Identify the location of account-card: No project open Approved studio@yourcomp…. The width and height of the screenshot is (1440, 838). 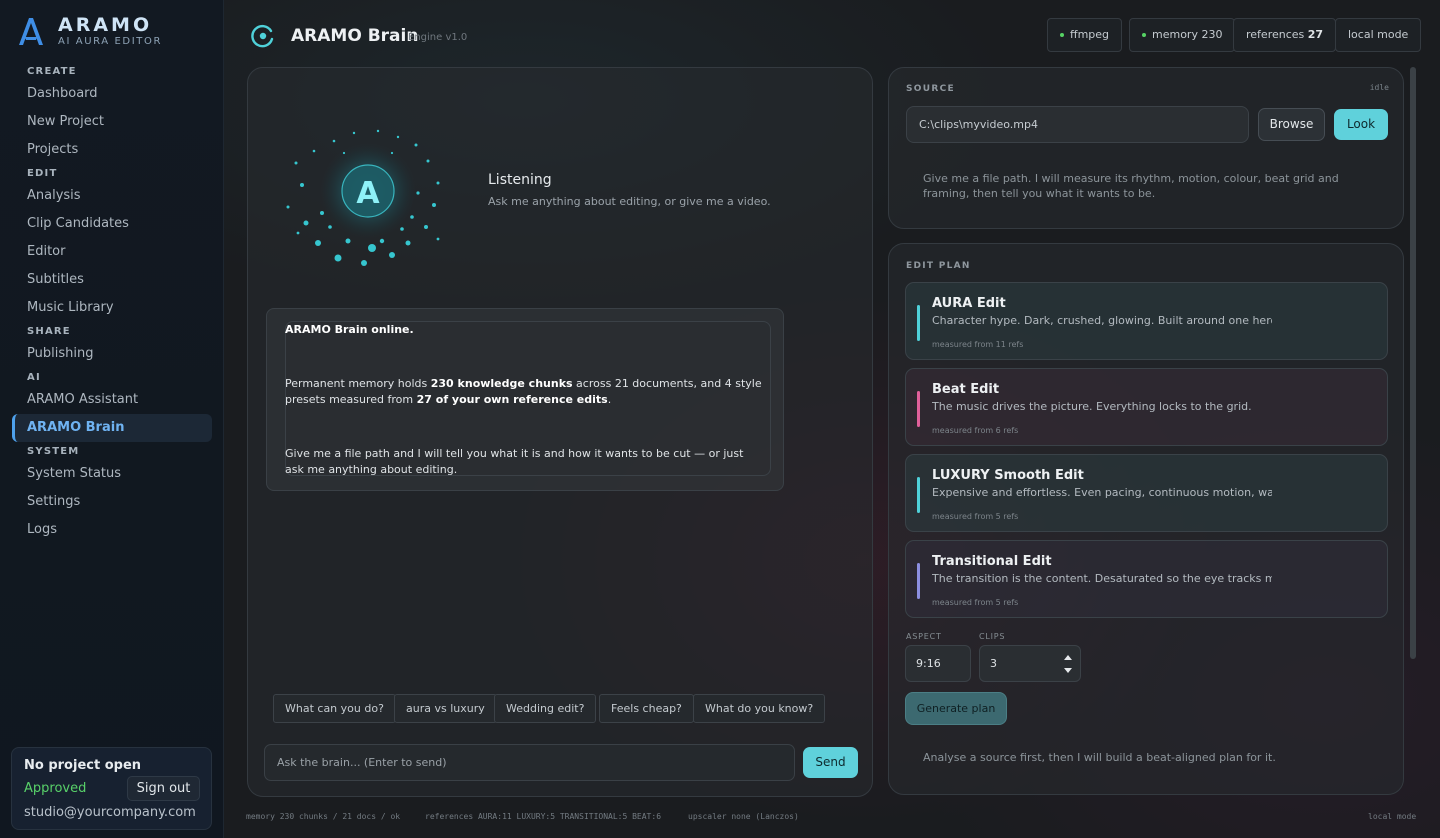
(111, 788).